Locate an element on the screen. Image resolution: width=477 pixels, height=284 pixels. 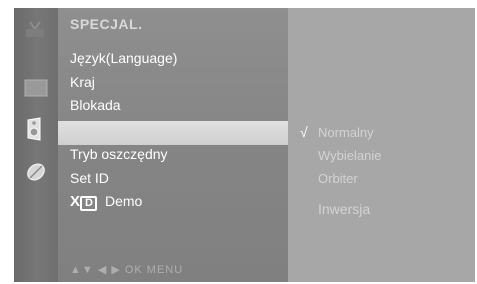
submenu-option-inwersja: Inwersja is located at coordinates (344, 209).